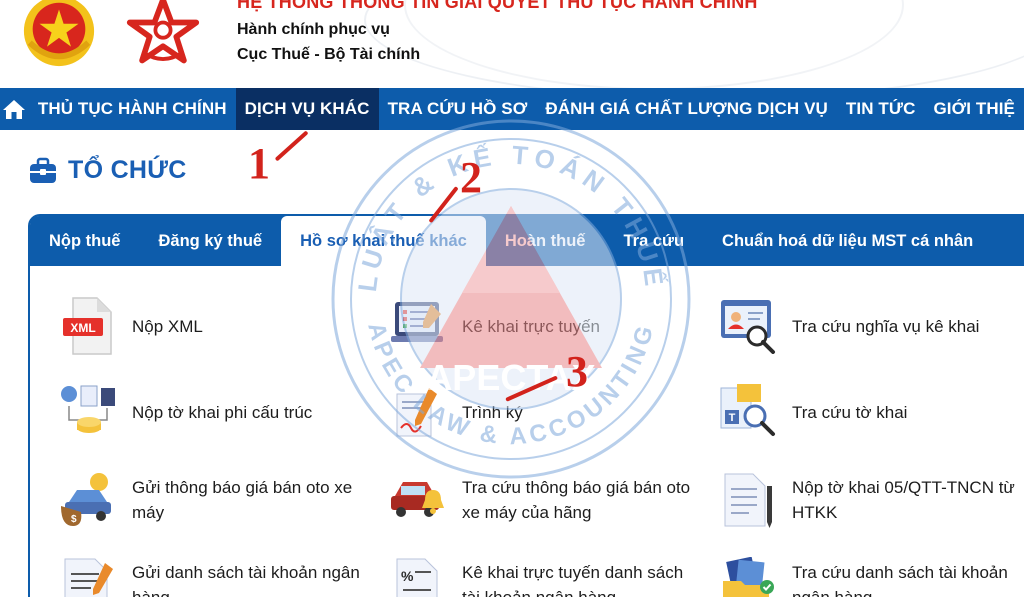  I want to click on service-label: Tra cứu nghĩa vụ kê khai, so click(886, 326).